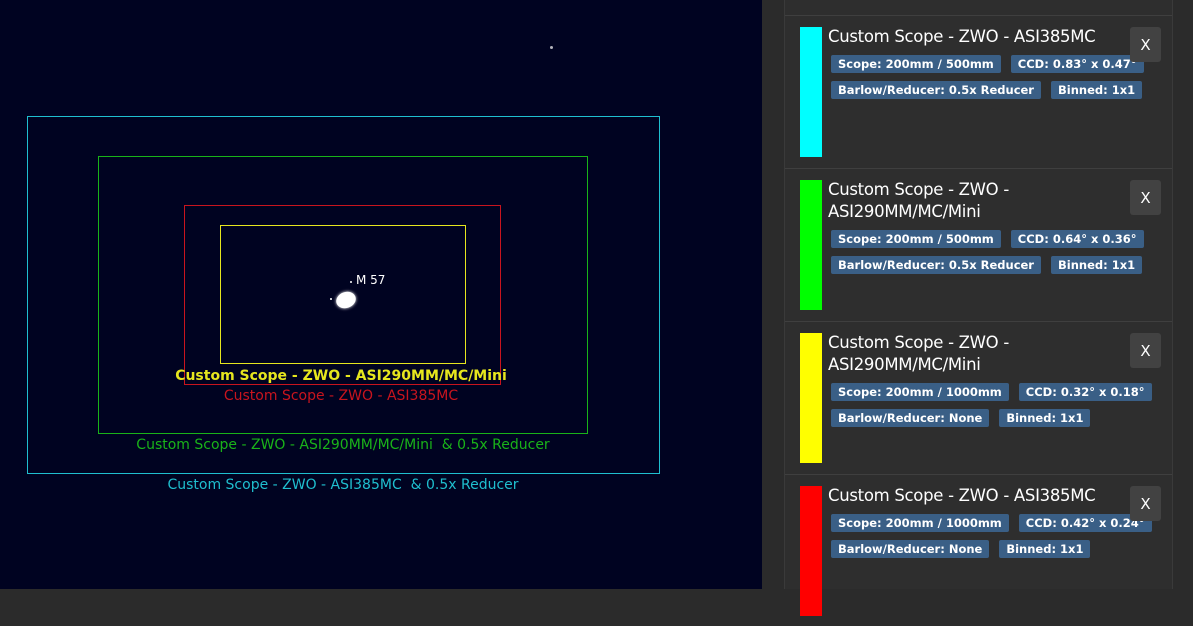 This screenshot has height=626, width=1193. I want to click on fov-label-asi385mc: Custom Scope - ZWO - ASI385MC, so click(341, 396).